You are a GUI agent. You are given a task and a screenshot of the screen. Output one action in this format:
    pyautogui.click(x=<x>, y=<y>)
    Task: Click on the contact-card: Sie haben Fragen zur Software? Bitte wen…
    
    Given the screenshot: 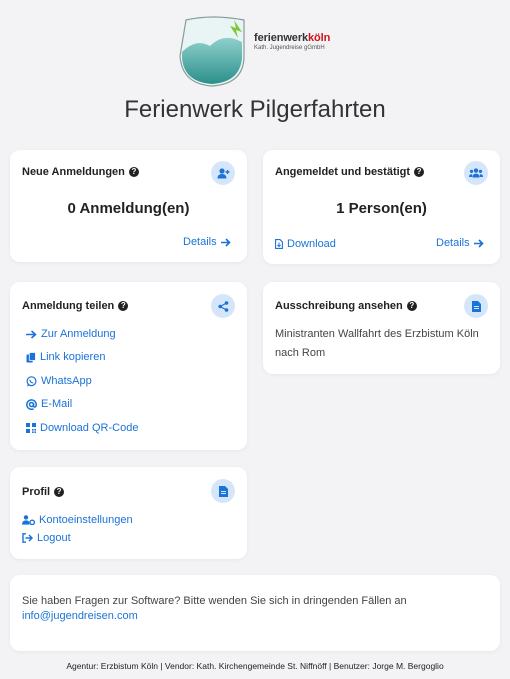 What is the action you would take?
    pyautogui.click(x=255, y=613)
    